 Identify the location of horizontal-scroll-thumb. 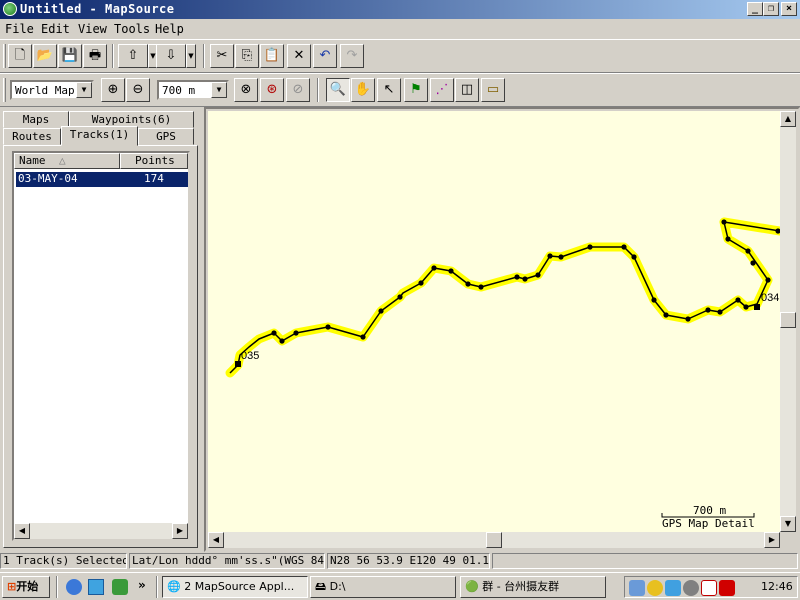
(494, 540).